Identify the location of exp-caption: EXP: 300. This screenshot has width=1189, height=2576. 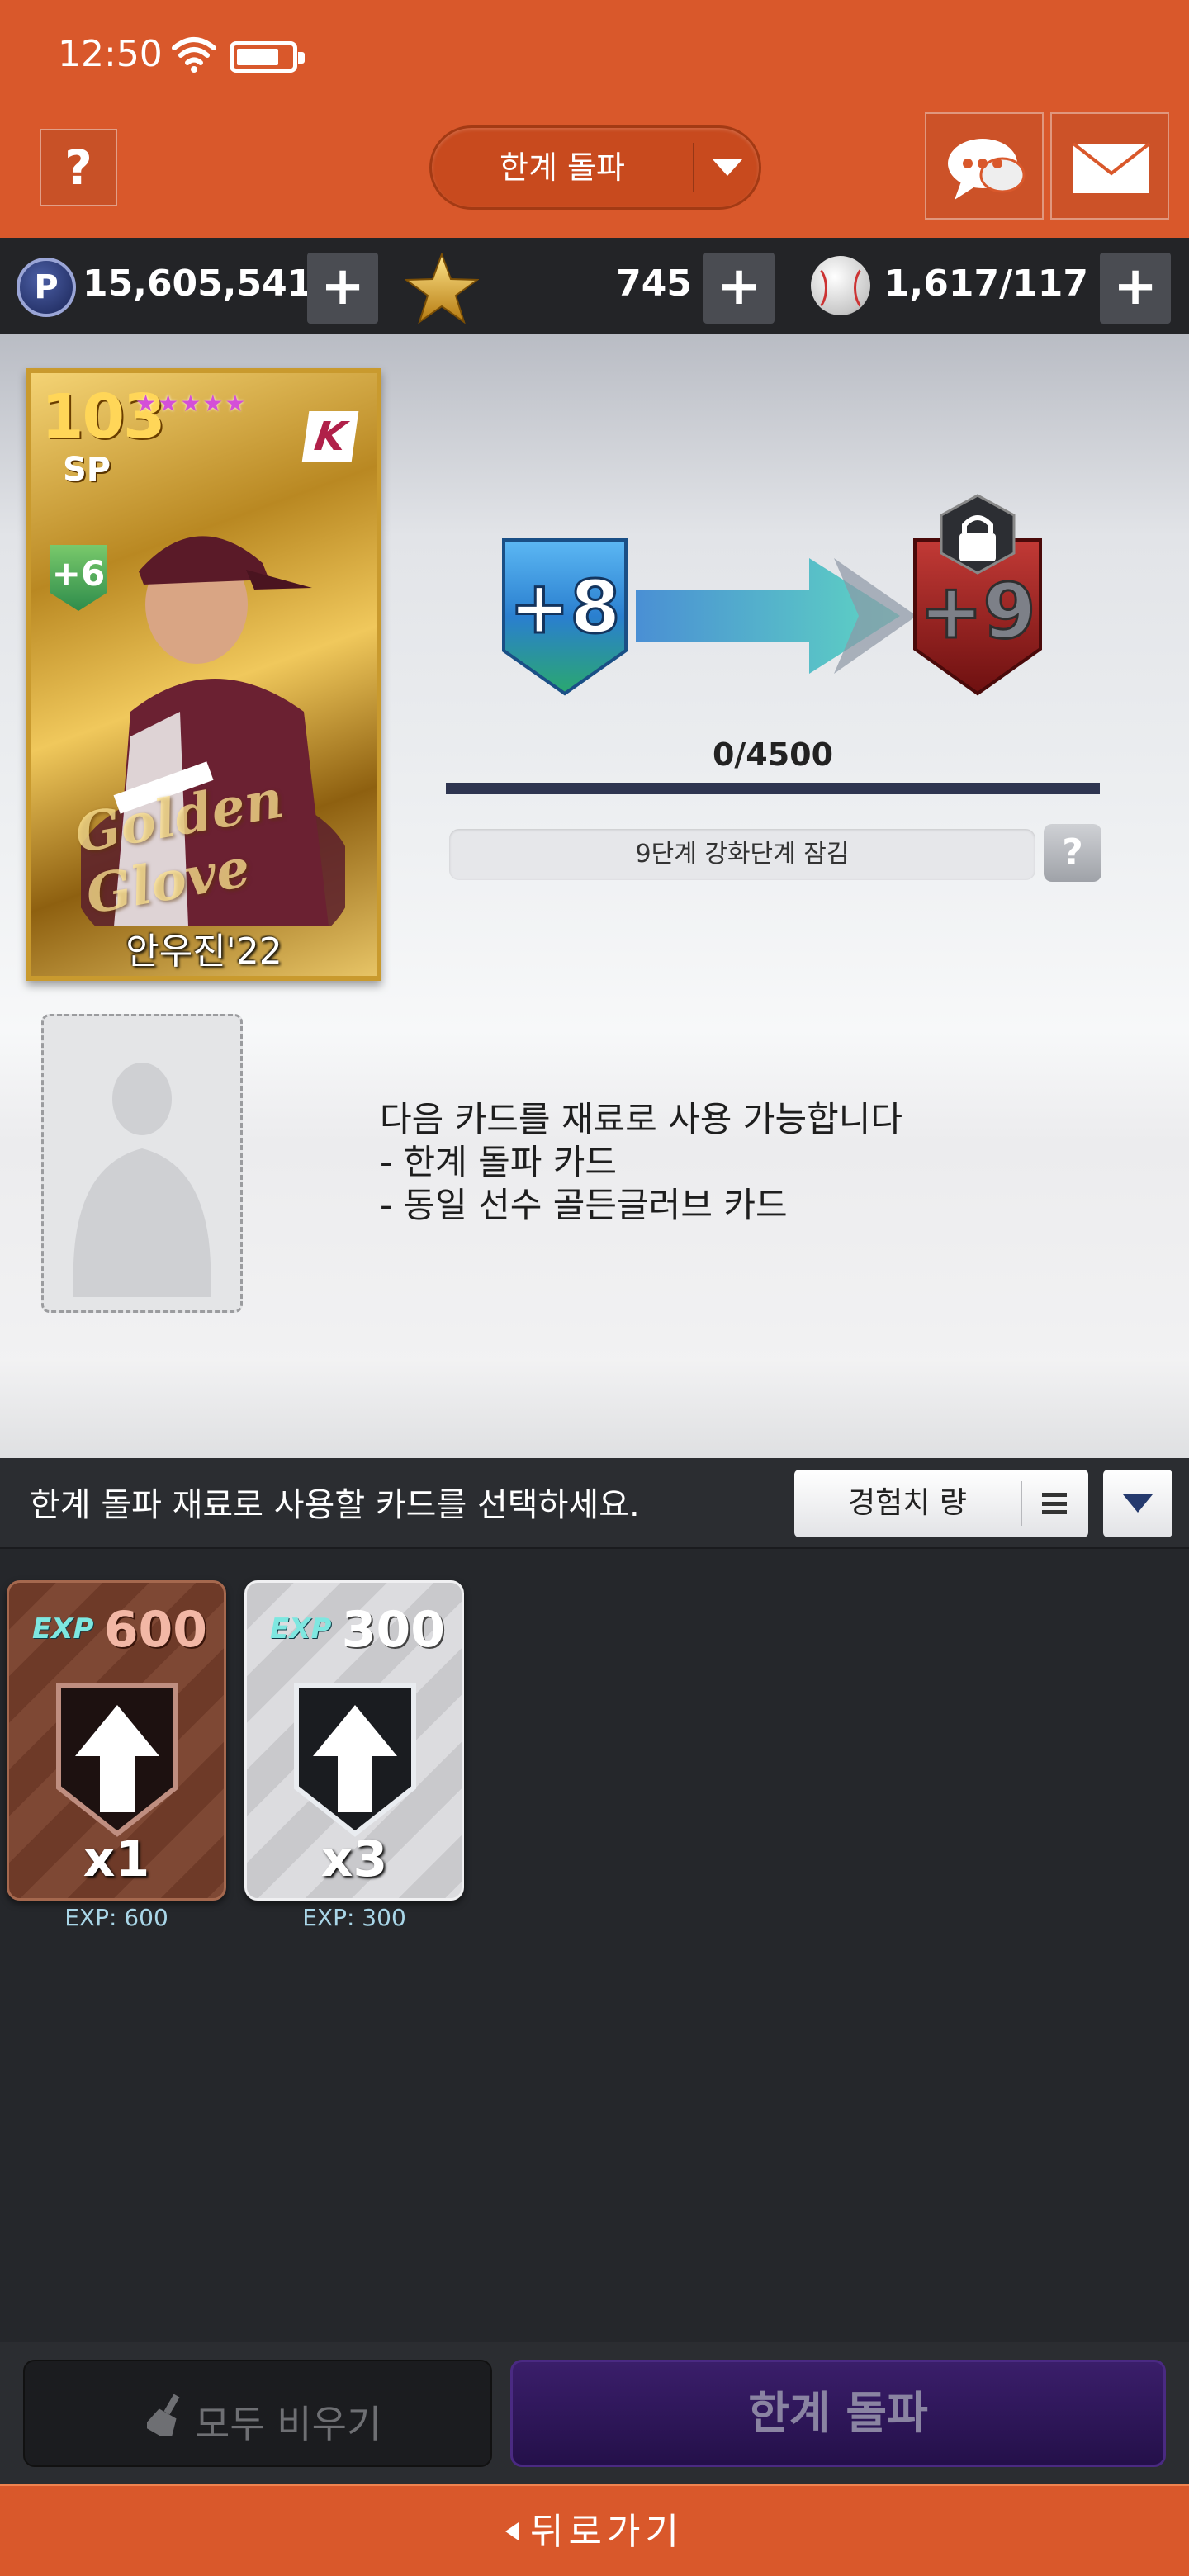
(354, 1917).